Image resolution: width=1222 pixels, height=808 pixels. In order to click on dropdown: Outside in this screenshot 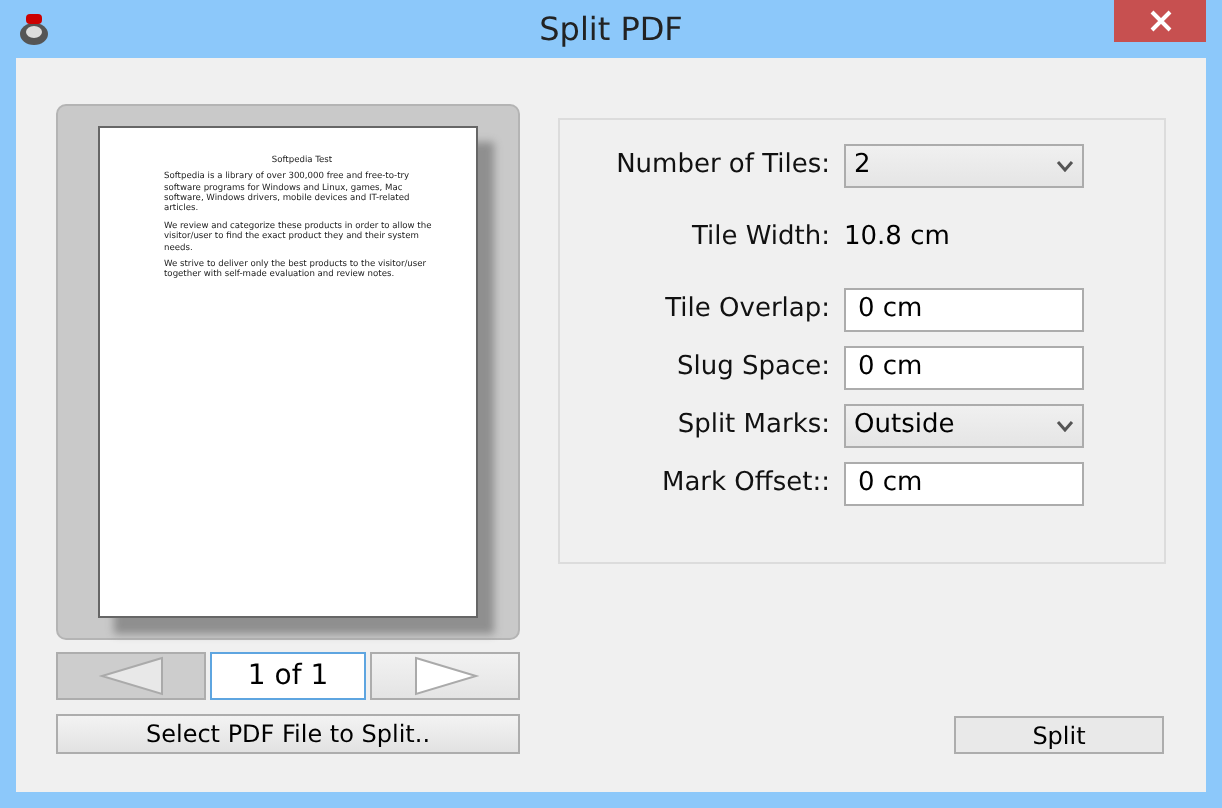, I will do `click(964, 425)`.